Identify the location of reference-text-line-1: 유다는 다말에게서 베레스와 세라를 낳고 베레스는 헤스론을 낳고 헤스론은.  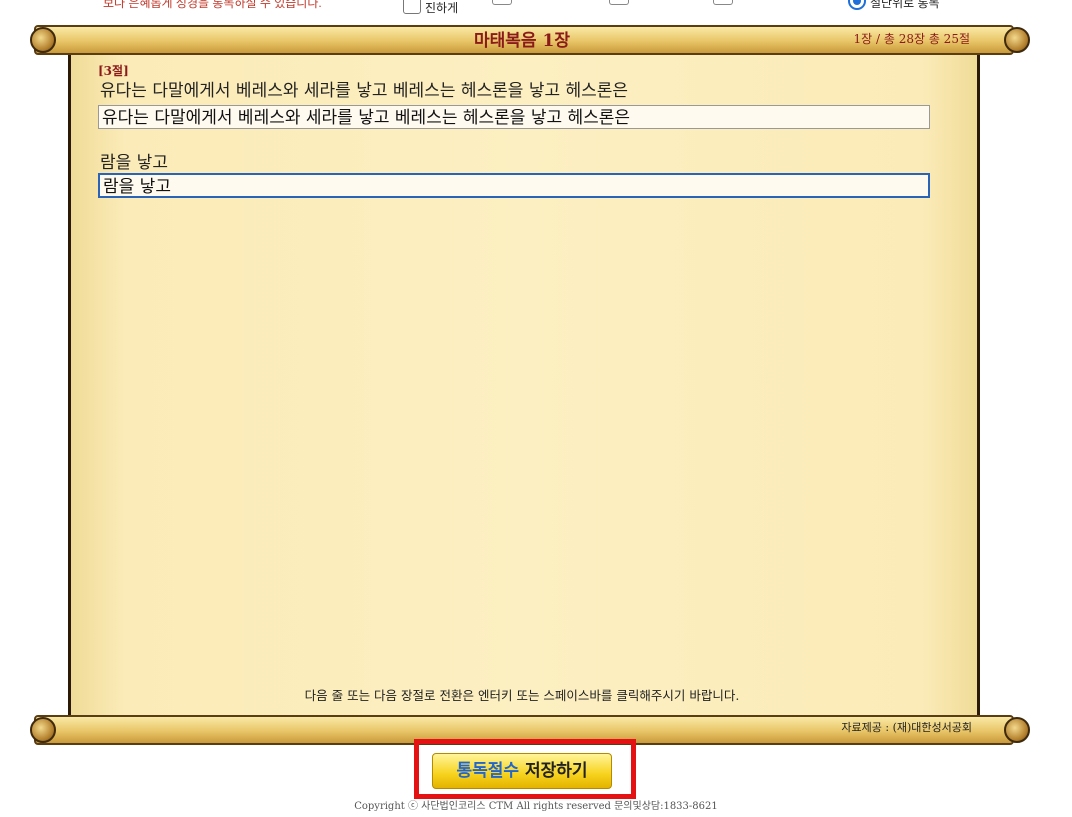
(364, 91).